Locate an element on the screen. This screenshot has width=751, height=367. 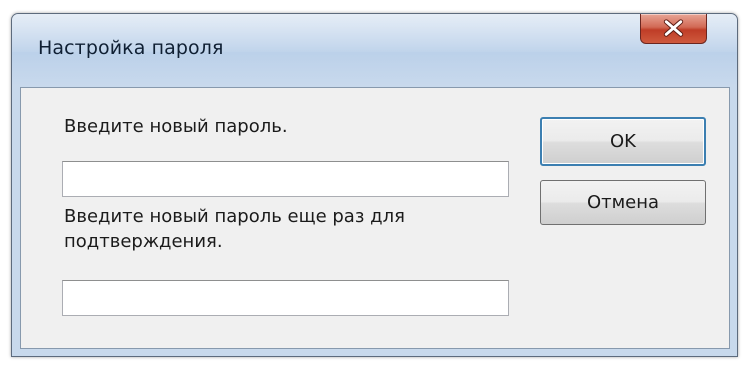
new-password-label: Введите новый пароль. is located at coordinates (176, 126).